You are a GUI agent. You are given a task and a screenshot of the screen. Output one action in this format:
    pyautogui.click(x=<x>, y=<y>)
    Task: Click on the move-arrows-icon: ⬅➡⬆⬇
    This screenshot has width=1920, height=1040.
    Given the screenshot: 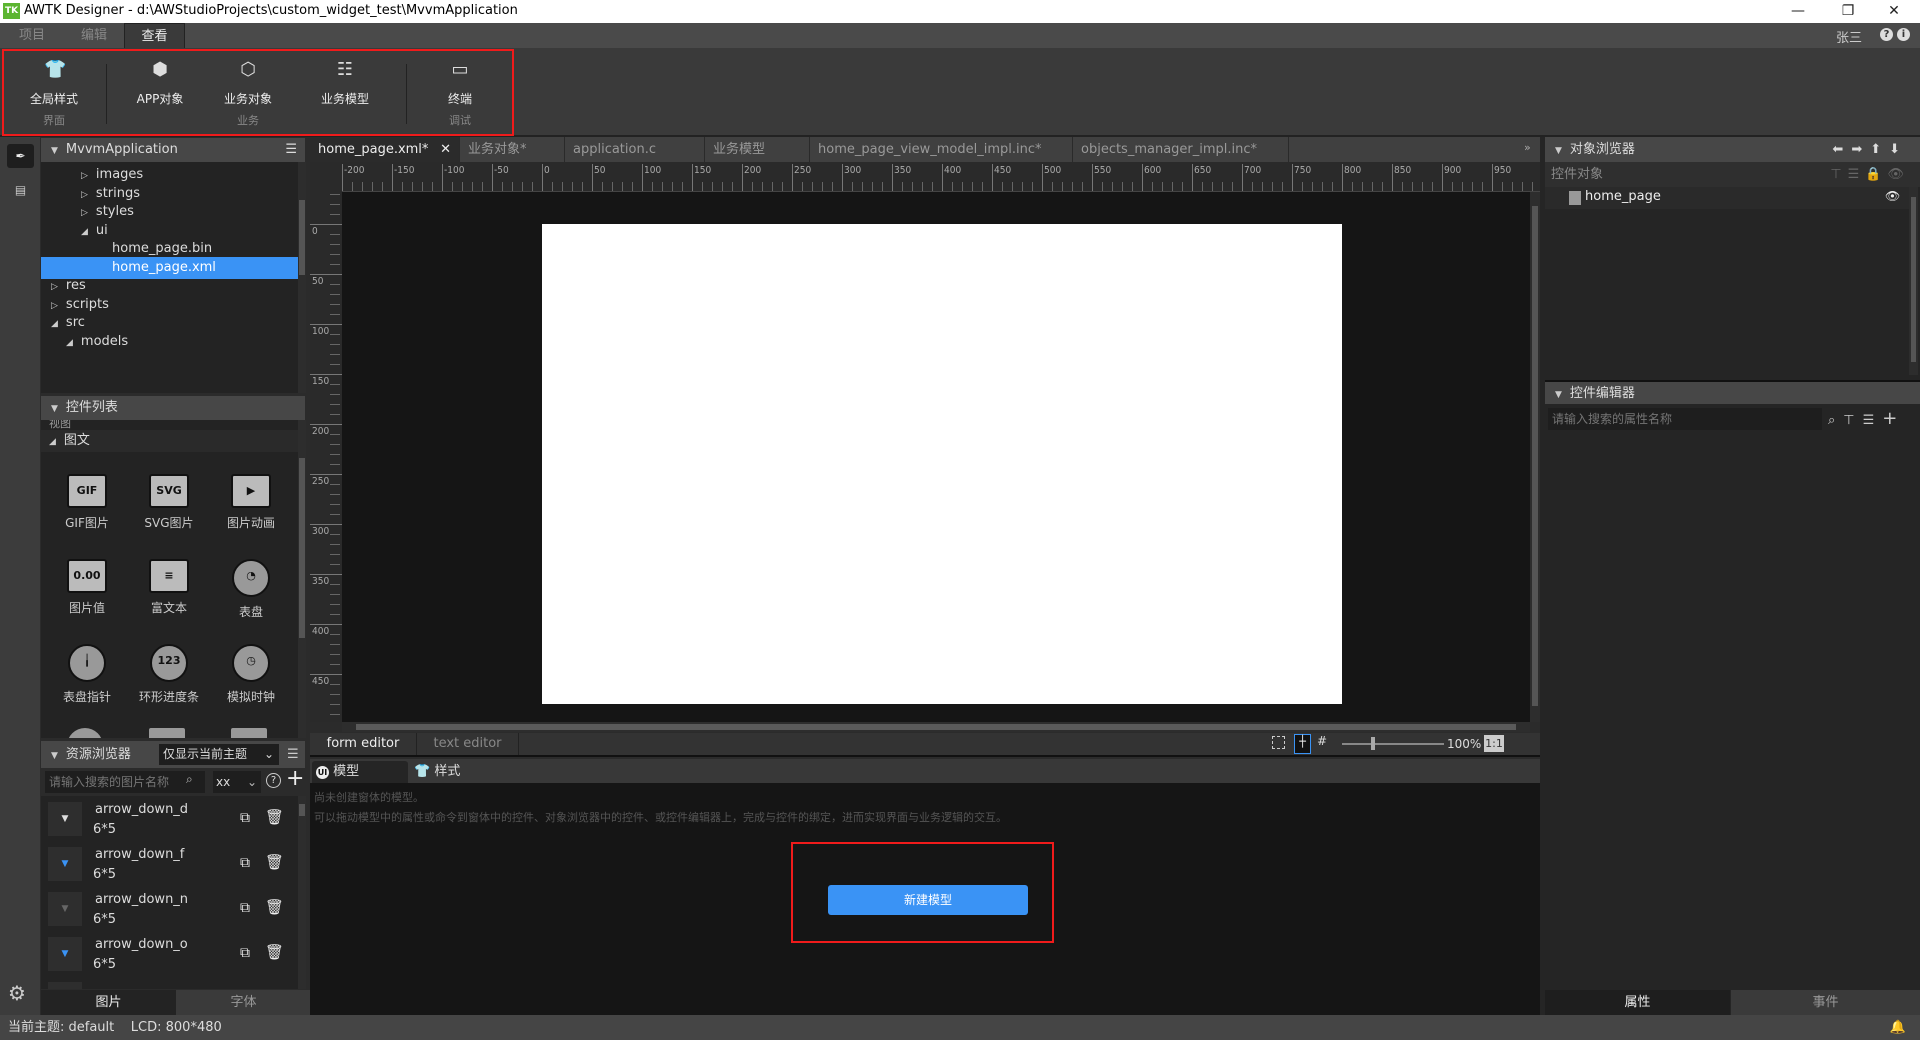 What is the action you would take?
    pyautogui.click(x=1870, y=149)
    